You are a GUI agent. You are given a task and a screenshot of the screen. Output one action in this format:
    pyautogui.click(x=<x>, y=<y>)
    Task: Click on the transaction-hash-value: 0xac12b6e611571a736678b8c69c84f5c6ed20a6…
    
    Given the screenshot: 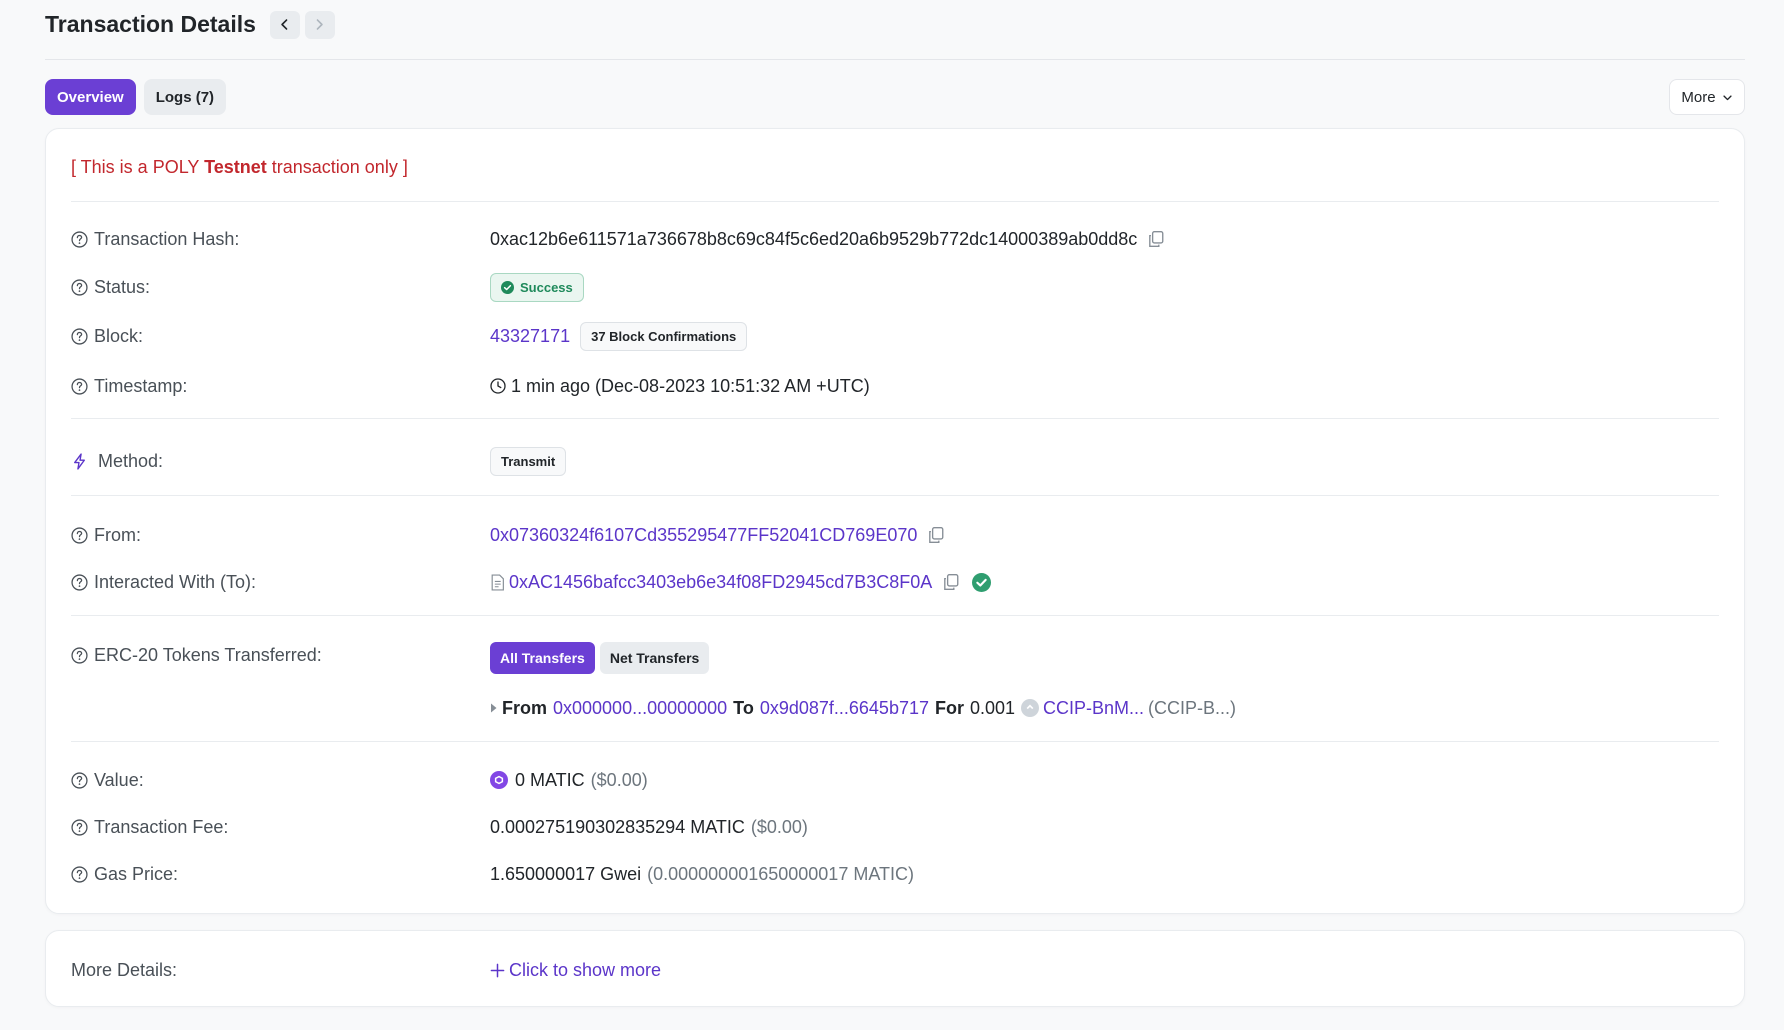 What is the action you would take?
    pyautogui.click(x=813, y=239)
    